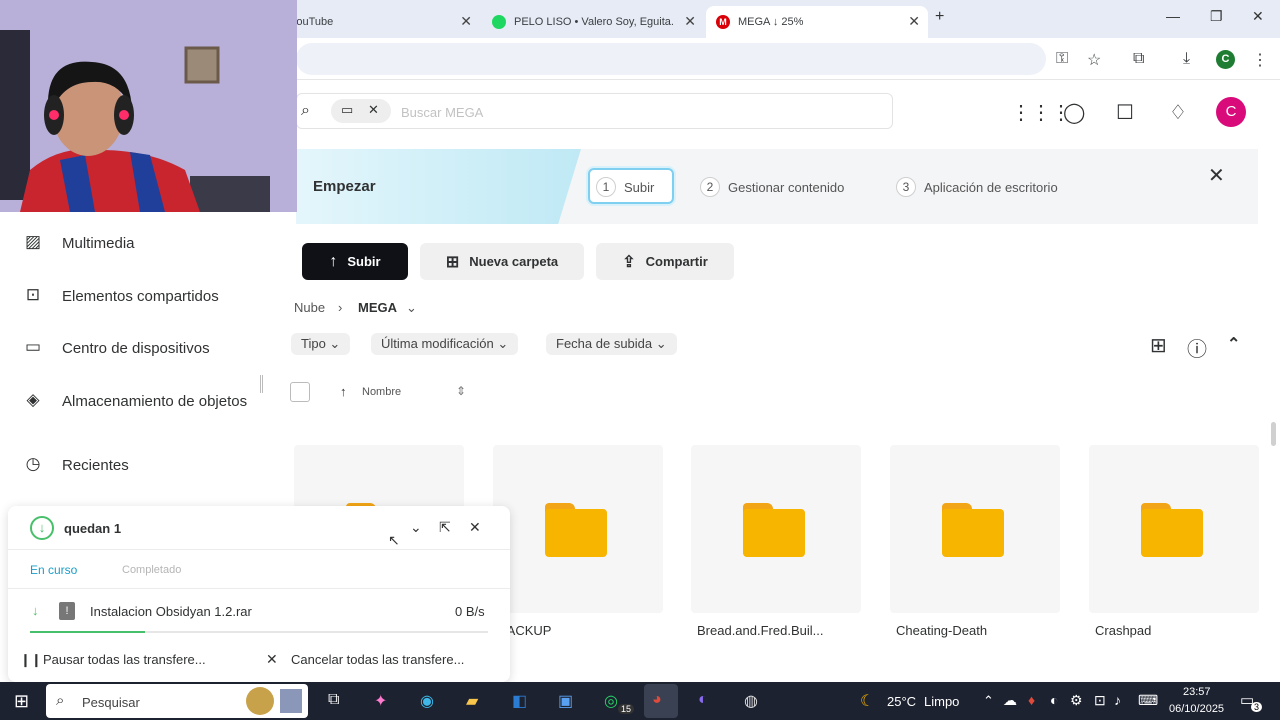 This screenshot has height=720, width=1280. What do you see at coordinates (1123, 630) in the screenshot?
I see `folder-name: Crashpad` at bounding box center [1123, 630].